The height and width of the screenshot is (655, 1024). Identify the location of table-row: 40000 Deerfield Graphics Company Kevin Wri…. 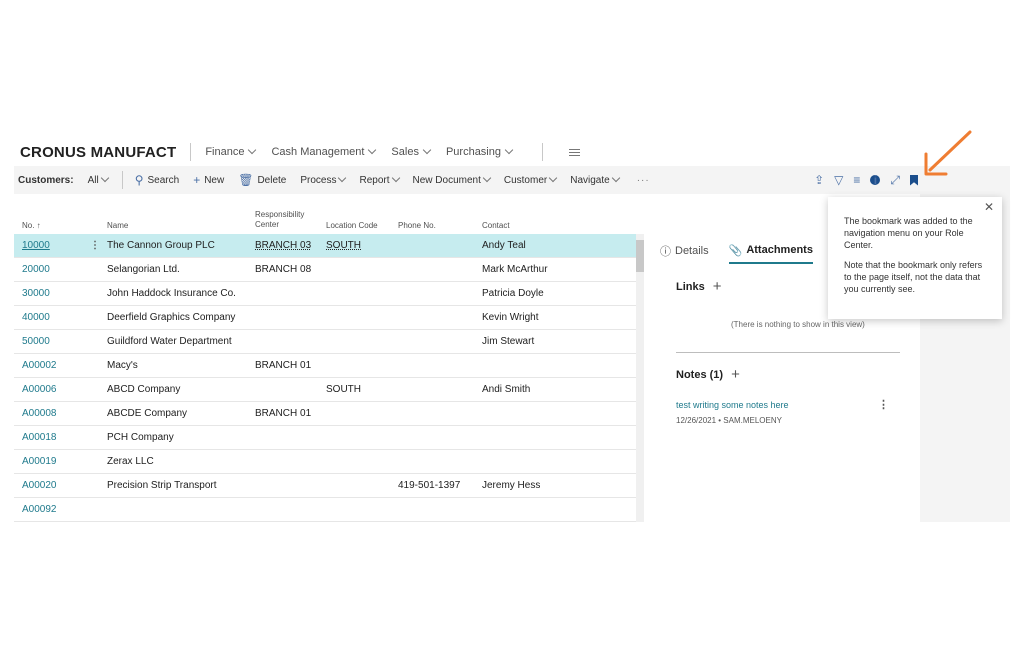
(325, 318).